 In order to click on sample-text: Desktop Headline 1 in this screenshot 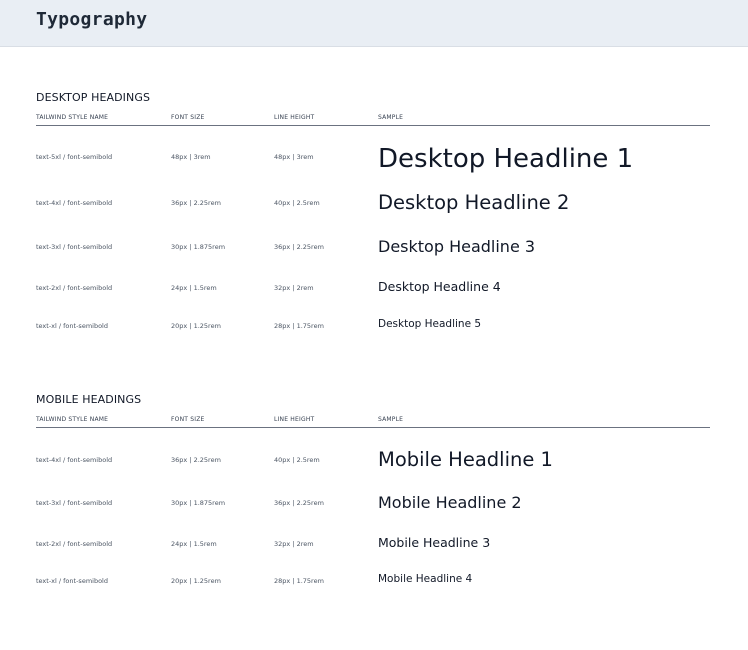, I will do `click(506, 159)`.